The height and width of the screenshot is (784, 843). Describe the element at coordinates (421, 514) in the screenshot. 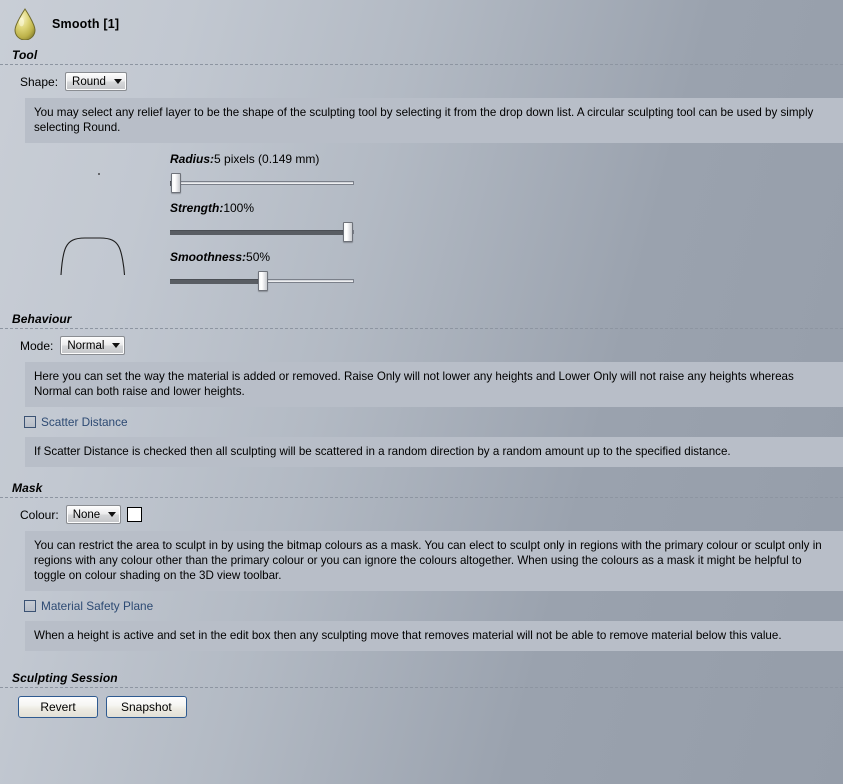

I see `colour-row: Colour: None` at that location.